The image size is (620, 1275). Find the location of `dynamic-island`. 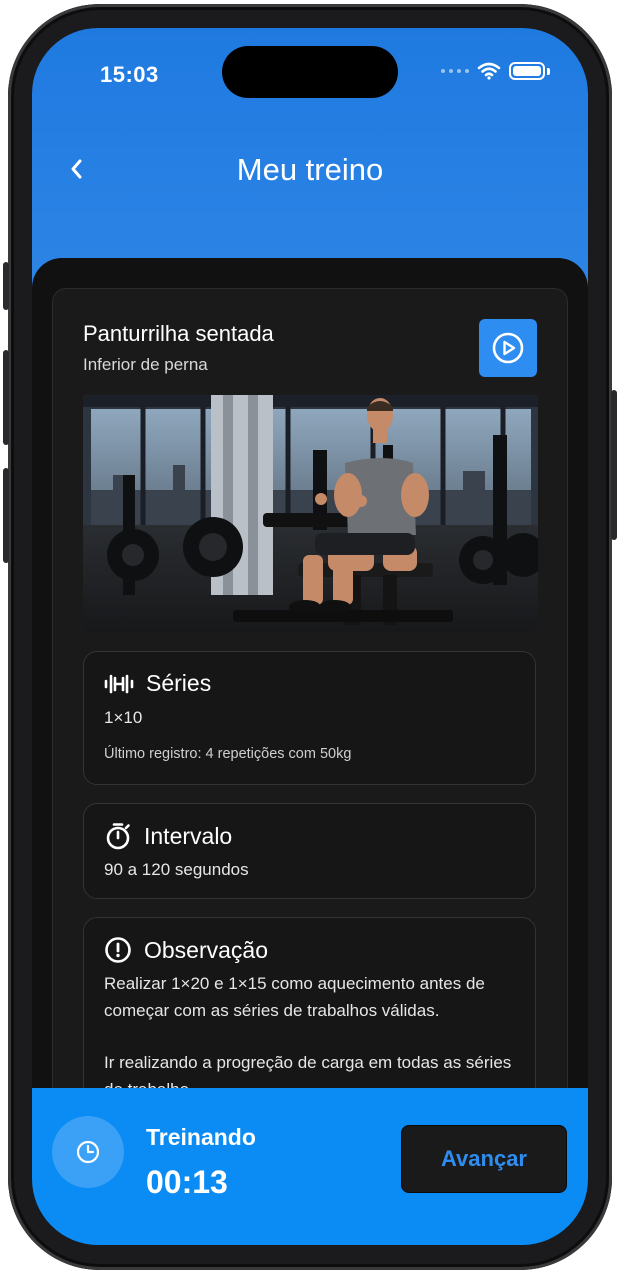

dynamic-island is located at coordinates (310, 72).